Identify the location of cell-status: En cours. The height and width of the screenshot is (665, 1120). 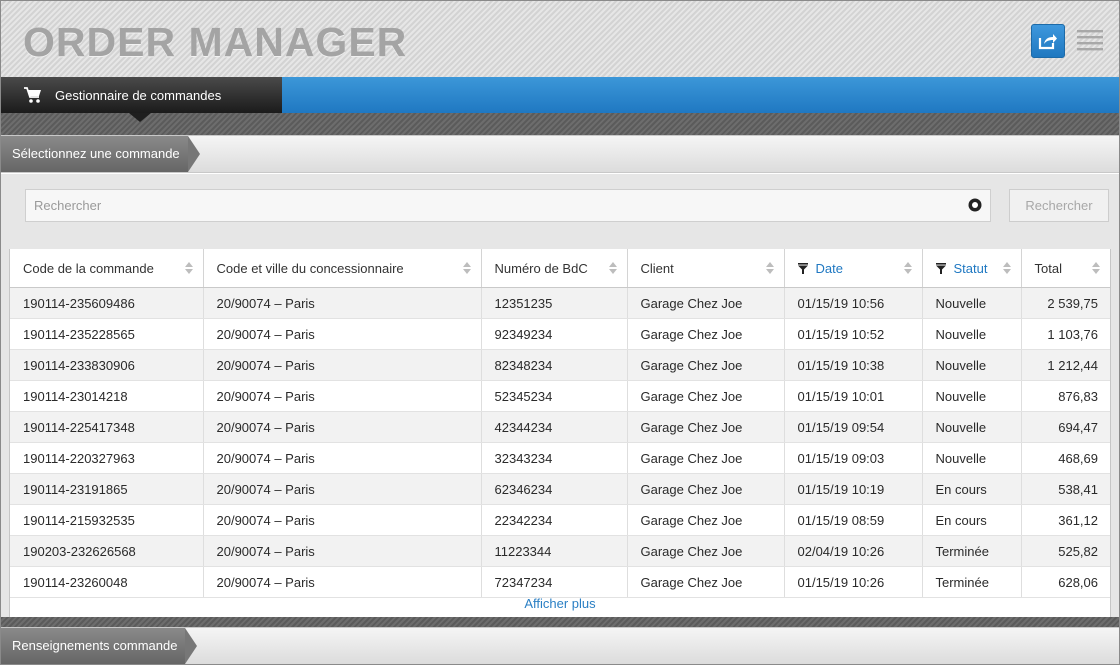
(972, 520).